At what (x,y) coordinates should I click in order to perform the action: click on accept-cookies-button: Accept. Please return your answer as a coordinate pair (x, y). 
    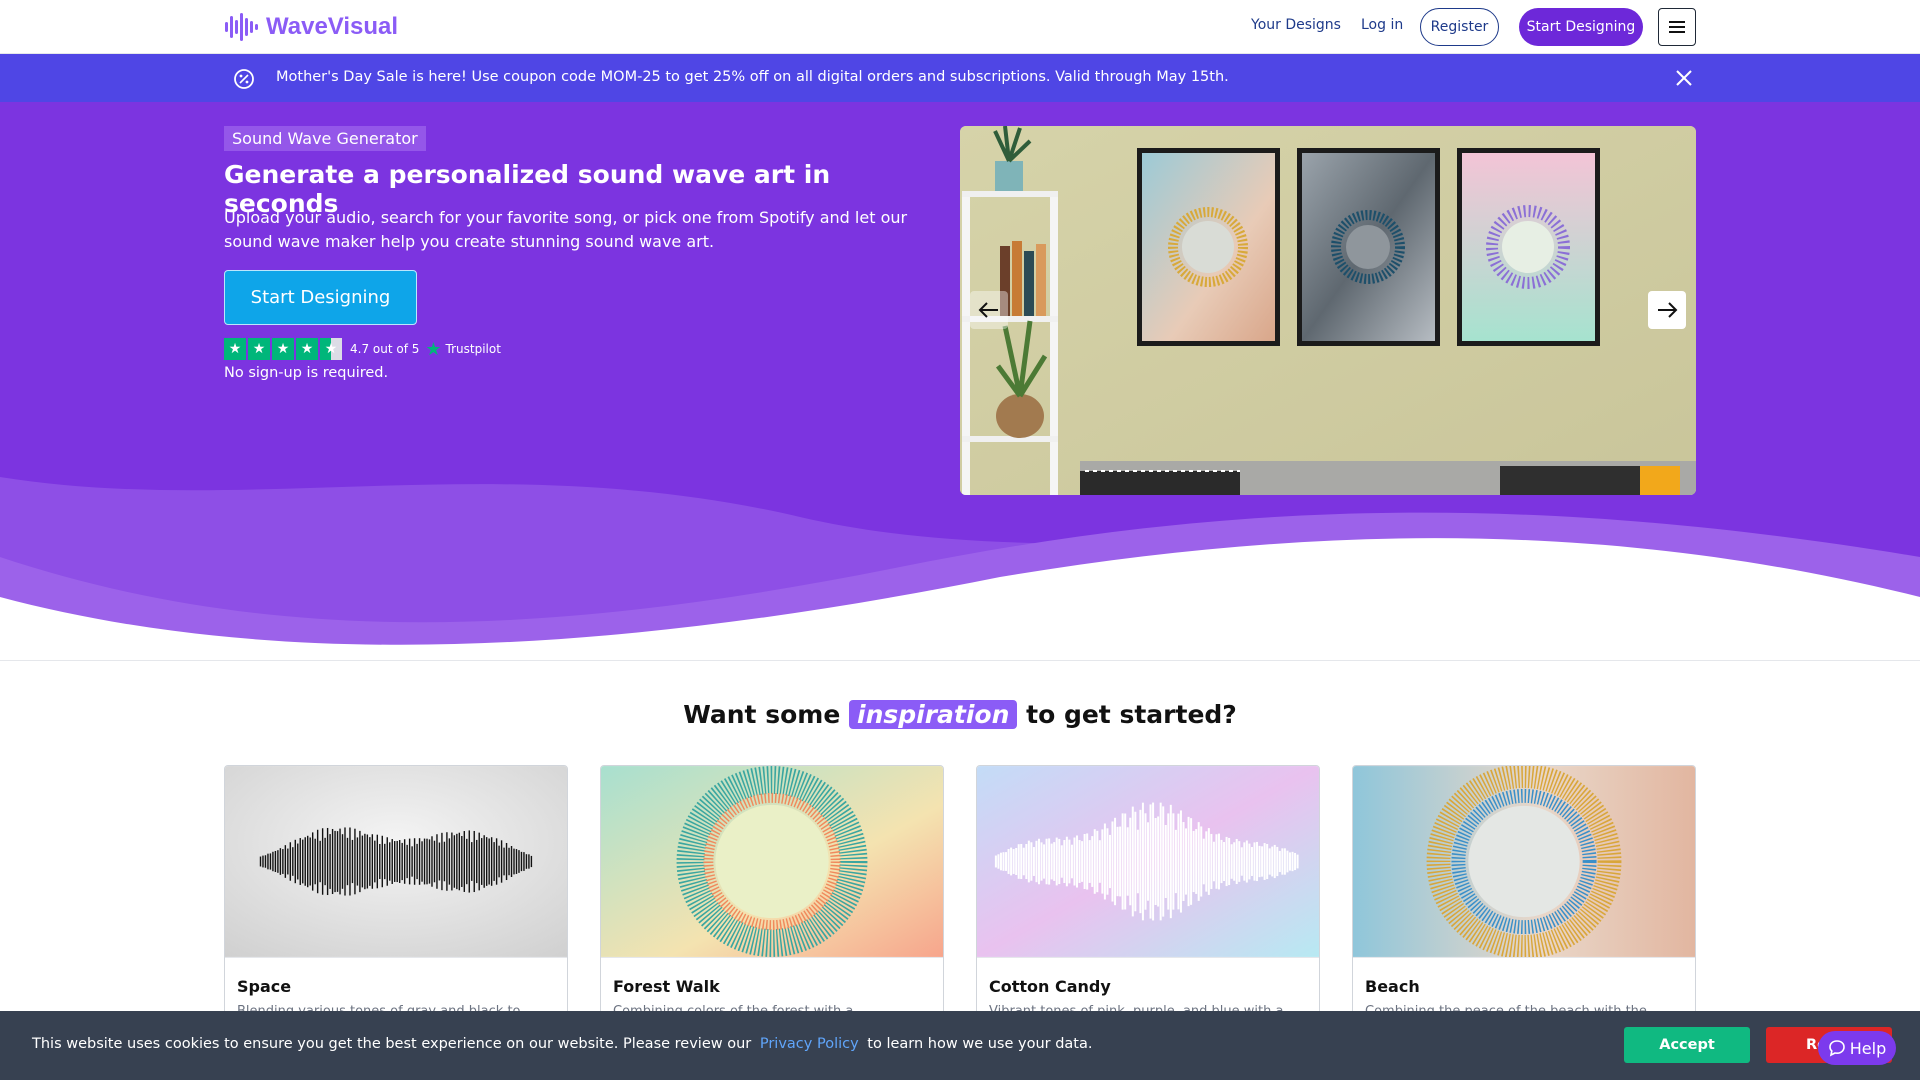
    Looking at the image, I should click on (1687, 1045).